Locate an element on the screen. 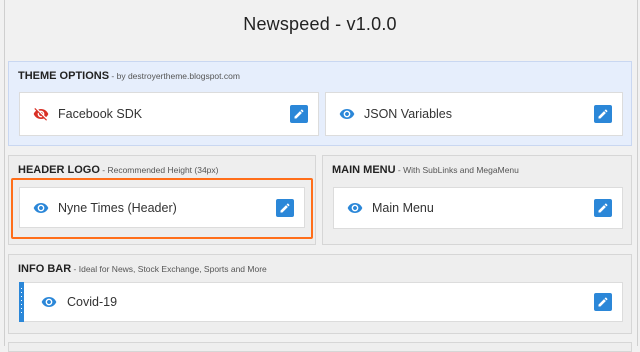  next-section-edge is located at coordinates (320, 347).